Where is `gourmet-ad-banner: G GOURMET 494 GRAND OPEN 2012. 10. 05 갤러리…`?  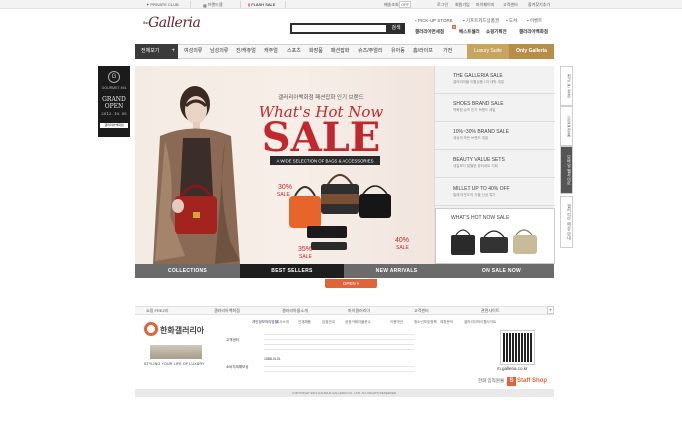 gourmet-ad-banner: G GOURMET 494 GRAND OPEN 2012. 10. 05 갤러리… is located at coordinates (114, 101).